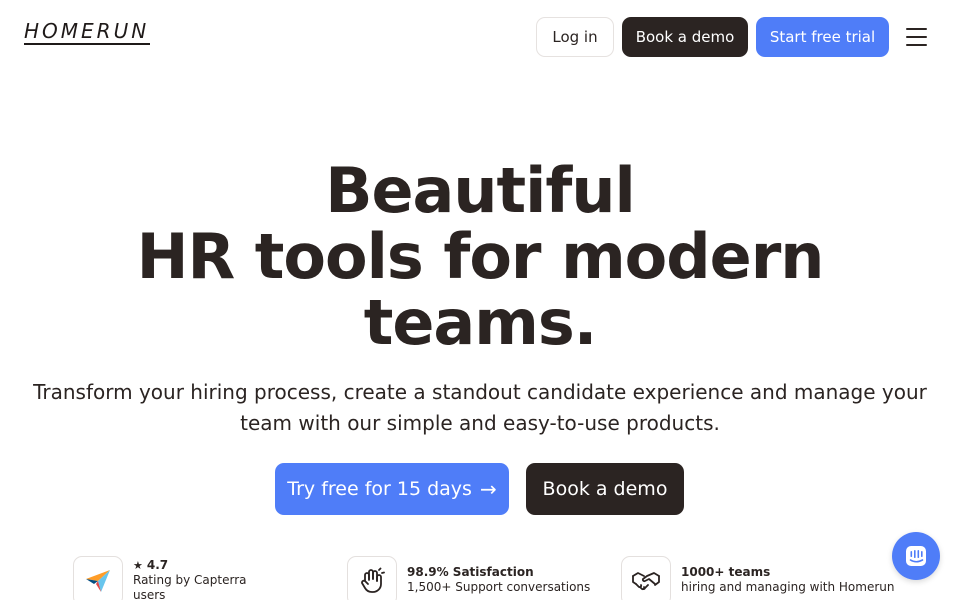 Image resolution: width=960 pixels, height=600 pixels. What do you see at coordinates (157, 565) in the screenshot?
I see `rating-value: 4.7` at bounding box center [157, 565].